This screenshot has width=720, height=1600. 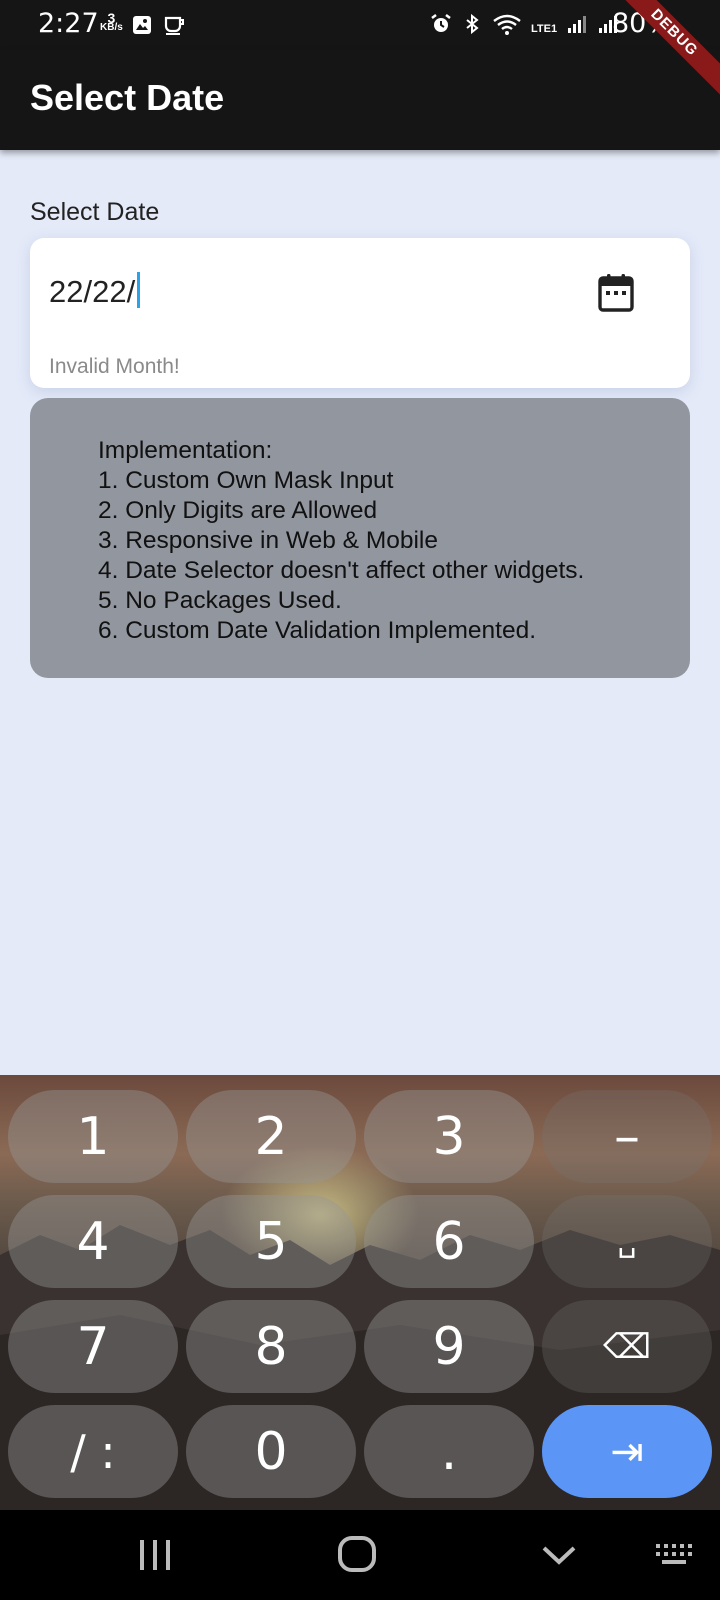 I want to click on key-period: ., so click(x=449, y=1451).